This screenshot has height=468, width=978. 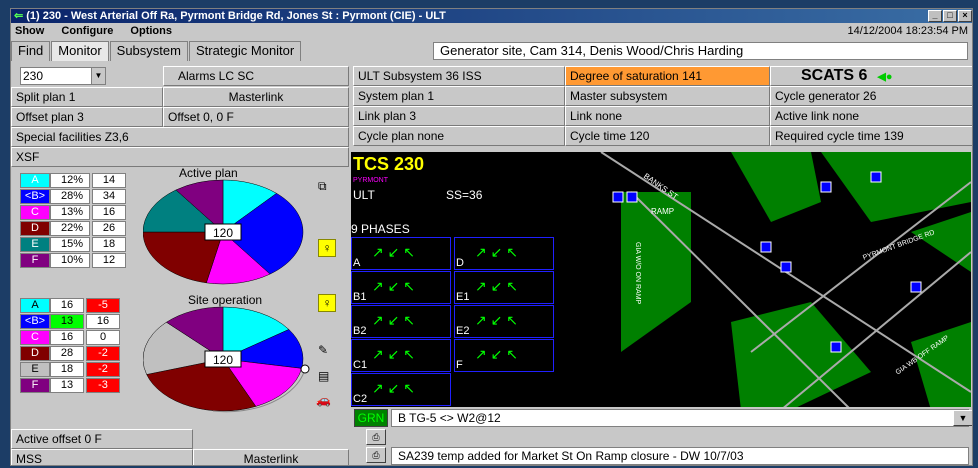 I want to click on phases-label: 9 PHASES, so click(x=380, y=229).